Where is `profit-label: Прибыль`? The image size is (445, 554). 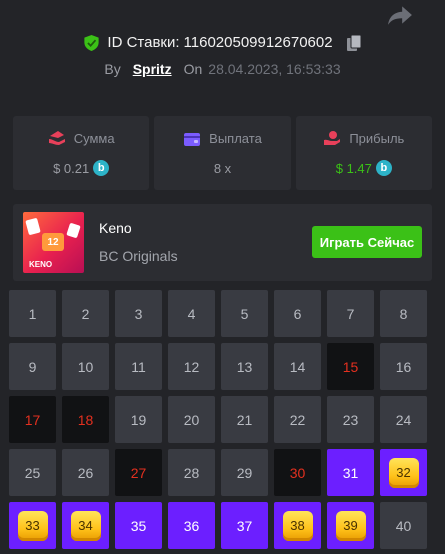
profit-label: Прибыль is located at coordinates (377, 138).